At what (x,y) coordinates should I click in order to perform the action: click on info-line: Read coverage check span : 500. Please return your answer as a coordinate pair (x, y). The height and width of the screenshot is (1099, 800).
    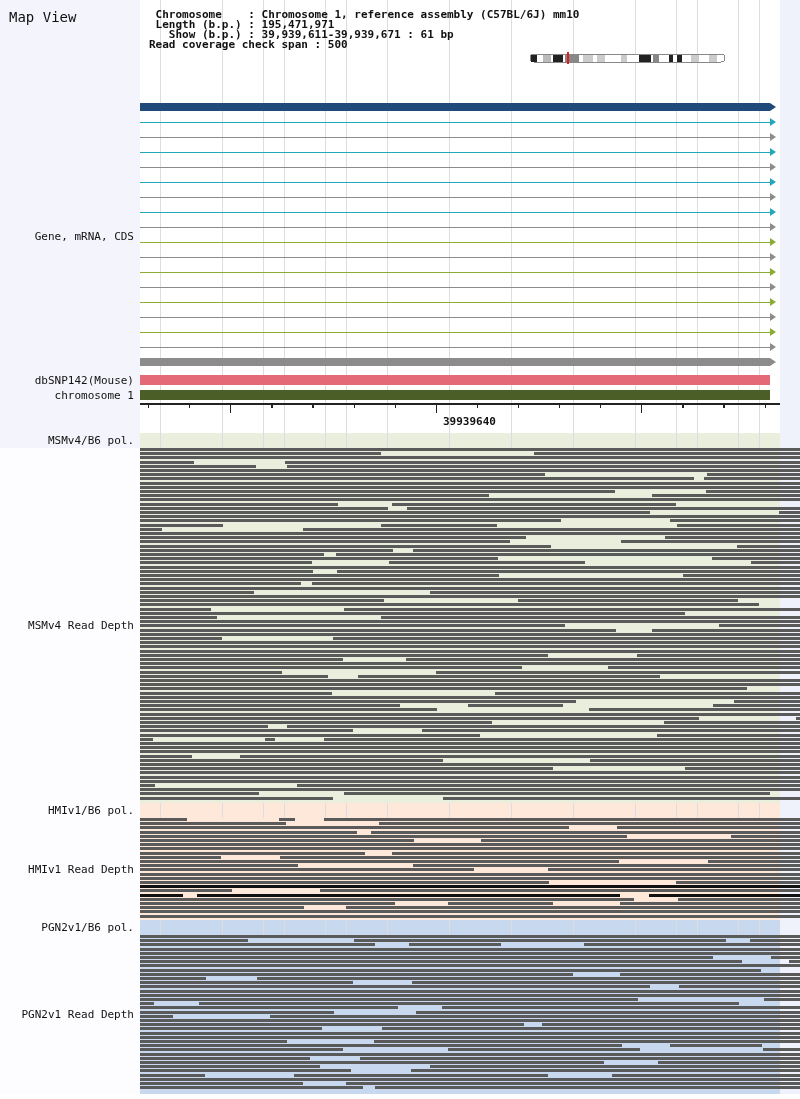
    Looking at the image, I should click on (248, 45).